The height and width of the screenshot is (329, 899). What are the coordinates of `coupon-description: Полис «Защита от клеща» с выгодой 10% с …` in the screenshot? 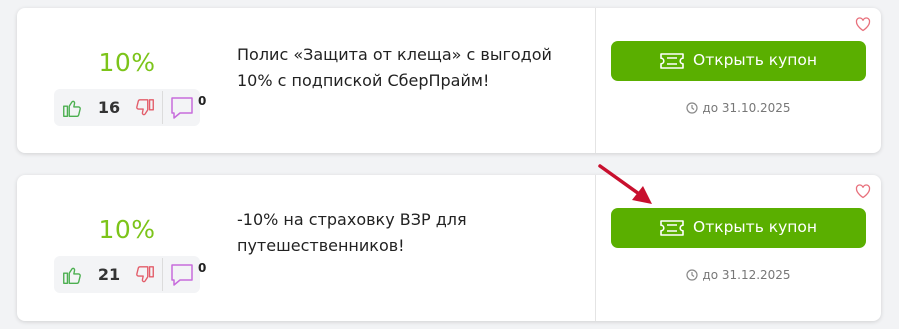 It's located at (394, 67).